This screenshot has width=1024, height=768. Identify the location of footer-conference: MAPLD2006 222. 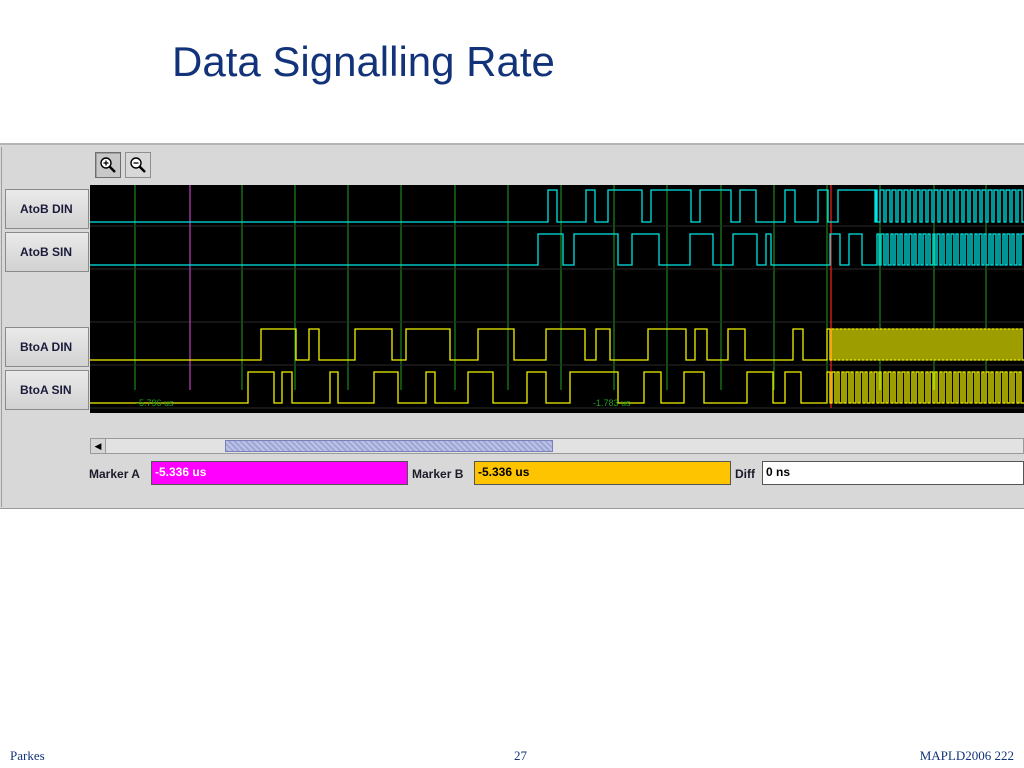
(966, 755).